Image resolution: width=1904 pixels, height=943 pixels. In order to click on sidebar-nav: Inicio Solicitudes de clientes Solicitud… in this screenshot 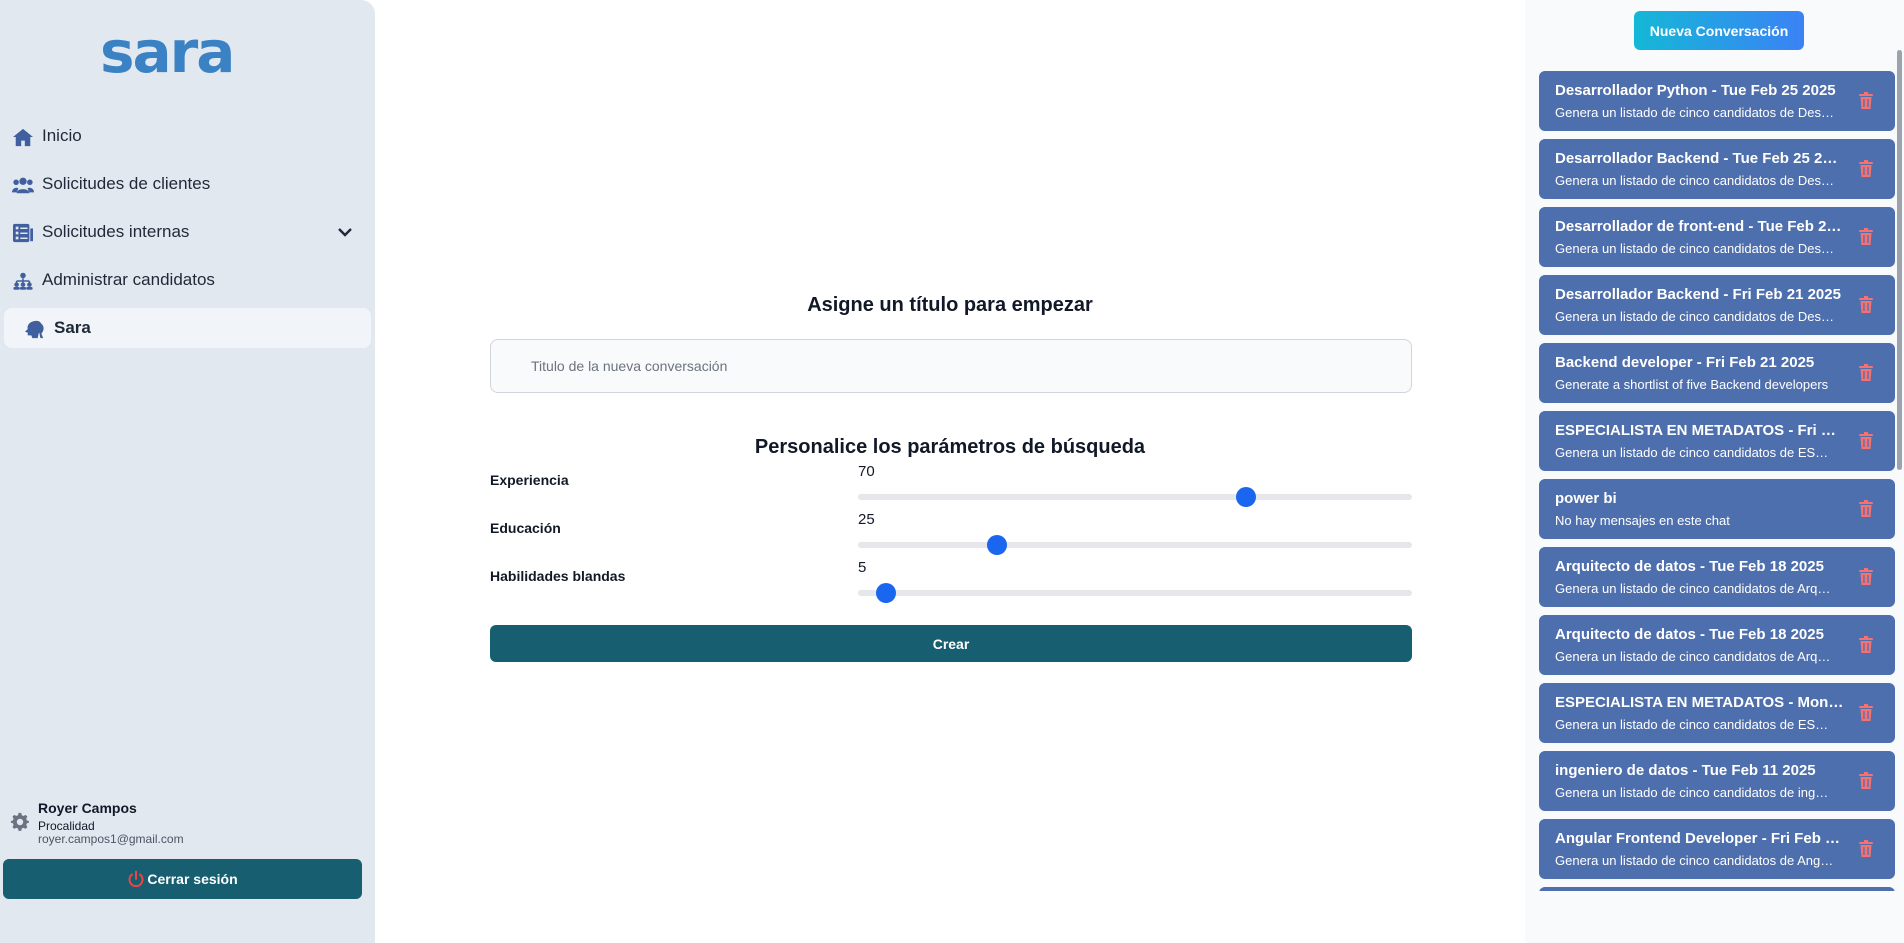, I will do `click(187, 236)`.